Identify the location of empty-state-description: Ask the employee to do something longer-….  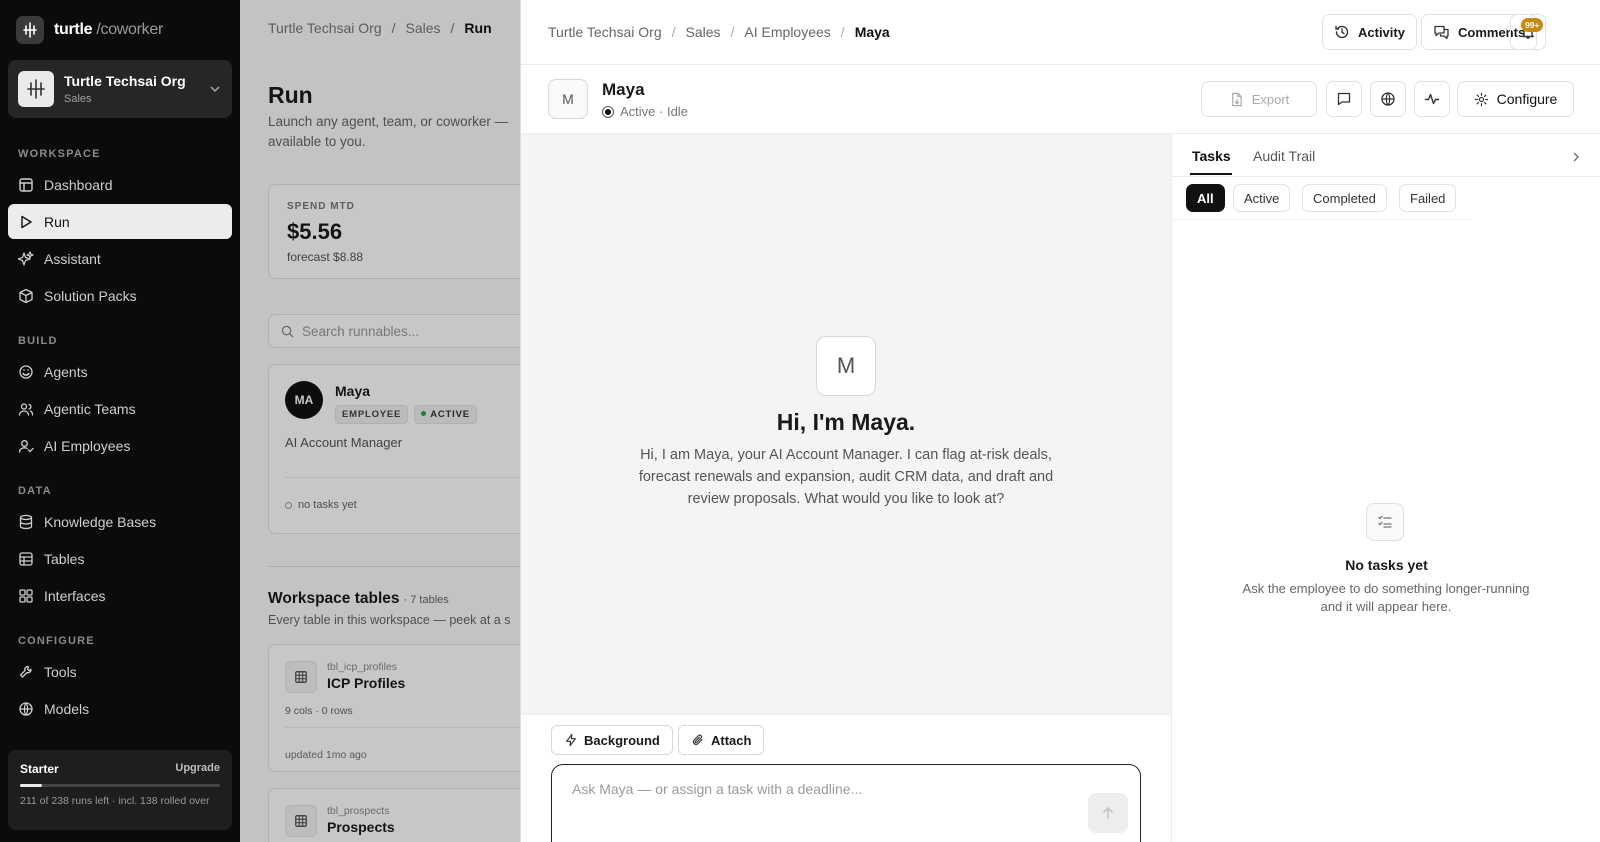
(1386, 597).